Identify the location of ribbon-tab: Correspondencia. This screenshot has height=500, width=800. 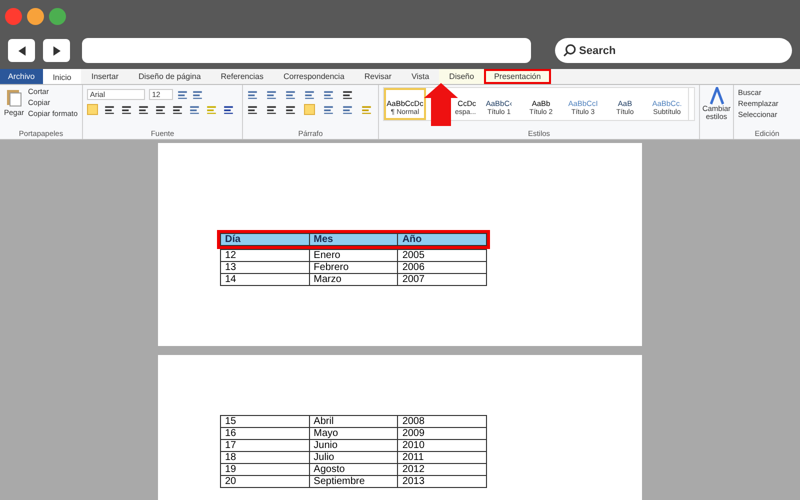
(313, 76).